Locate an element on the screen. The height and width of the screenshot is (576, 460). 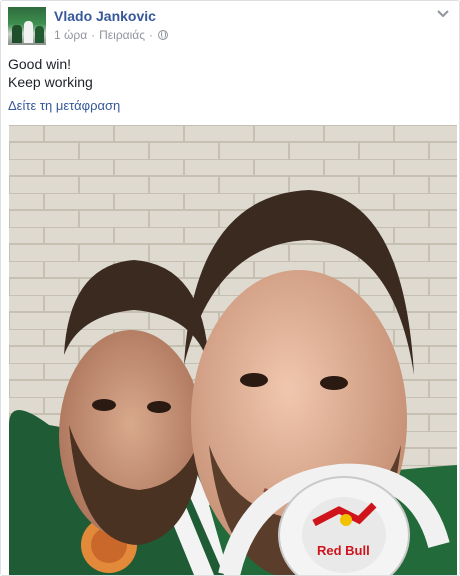
message-line: Keep working is located at coordinates (50, 82).